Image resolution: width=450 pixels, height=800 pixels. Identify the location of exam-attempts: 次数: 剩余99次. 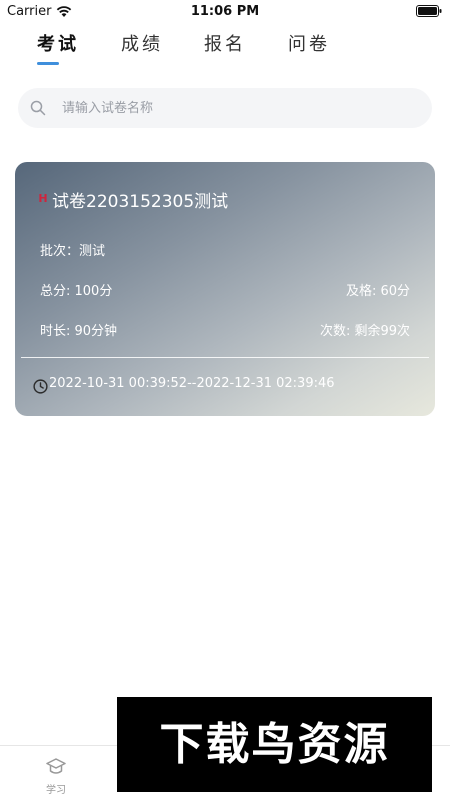
(364, 331).